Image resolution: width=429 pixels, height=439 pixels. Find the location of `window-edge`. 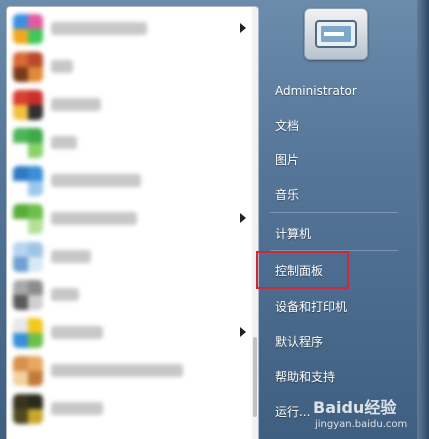

window-edge is located at coordinates (423, 219).